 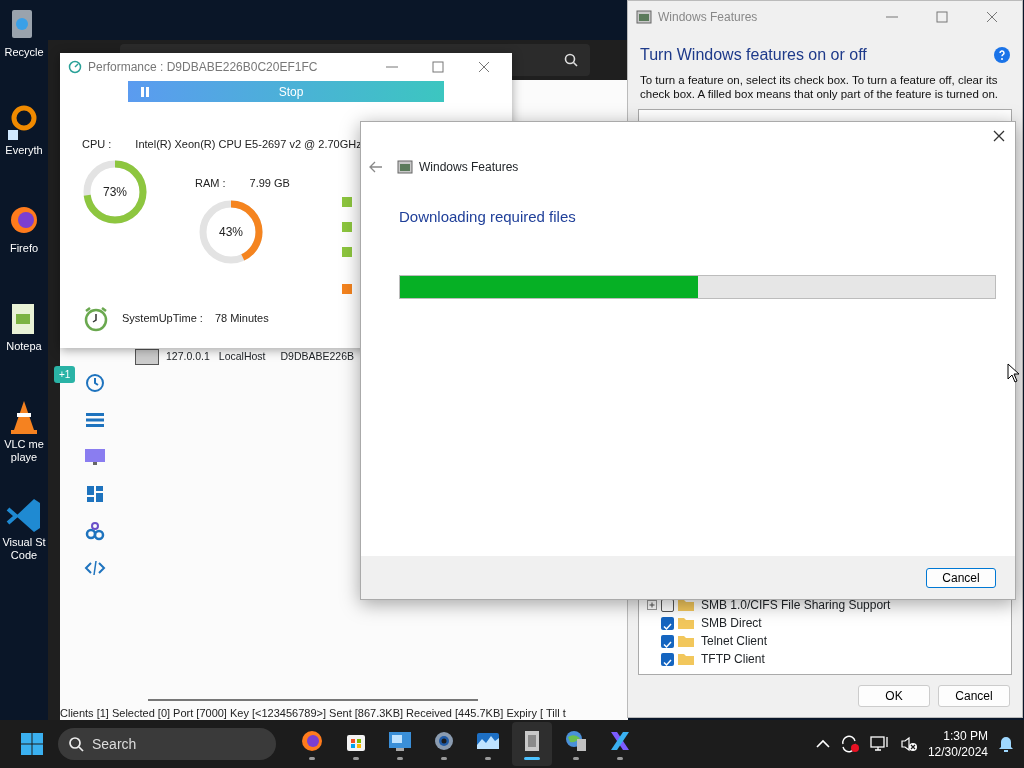 What do you see at coordinates (24, 150) in the screenshot?
I see `icon-label: Everyth` at bounding box center [24, 150].